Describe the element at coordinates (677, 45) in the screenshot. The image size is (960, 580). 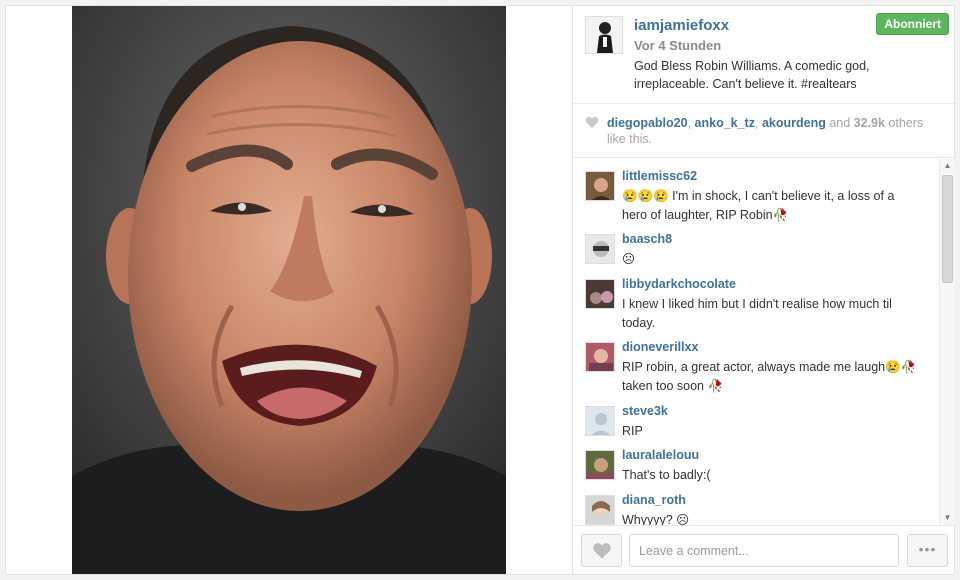
I see `post-timestamp: Vor 4 Stunden` at that location.